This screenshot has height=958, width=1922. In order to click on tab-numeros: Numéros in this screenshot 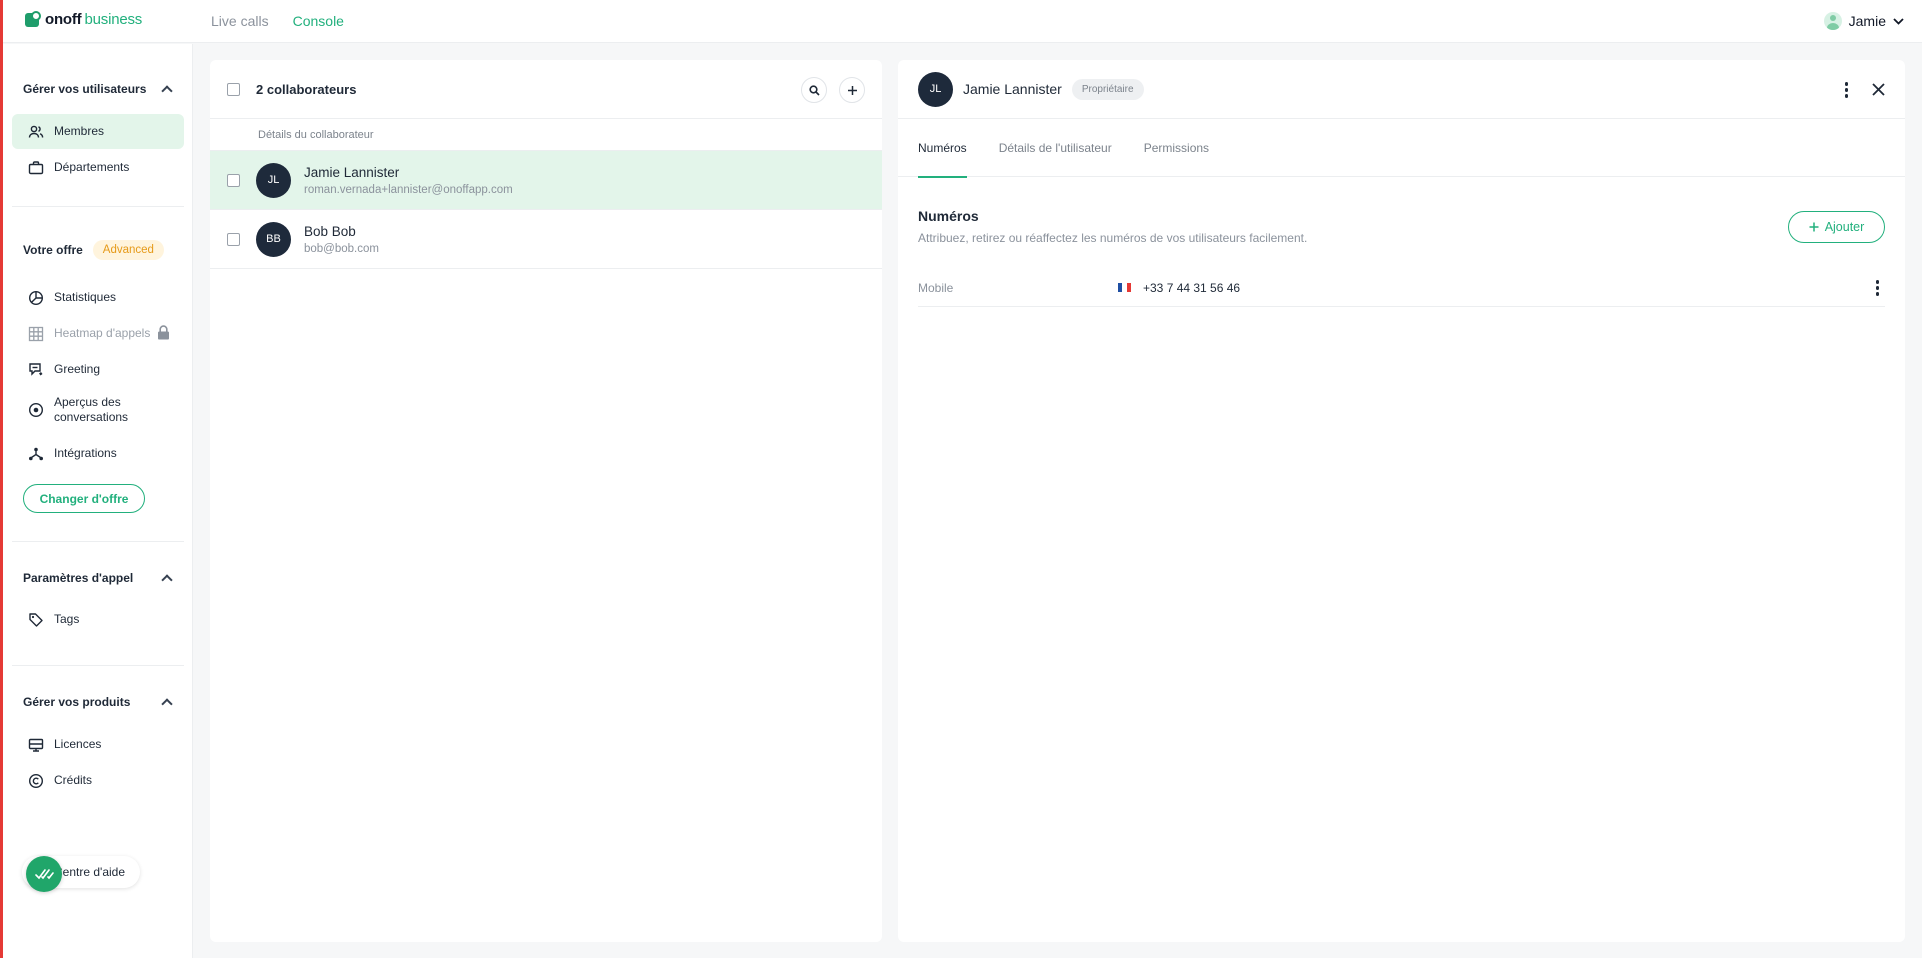, I will do `click(942, 148)`.